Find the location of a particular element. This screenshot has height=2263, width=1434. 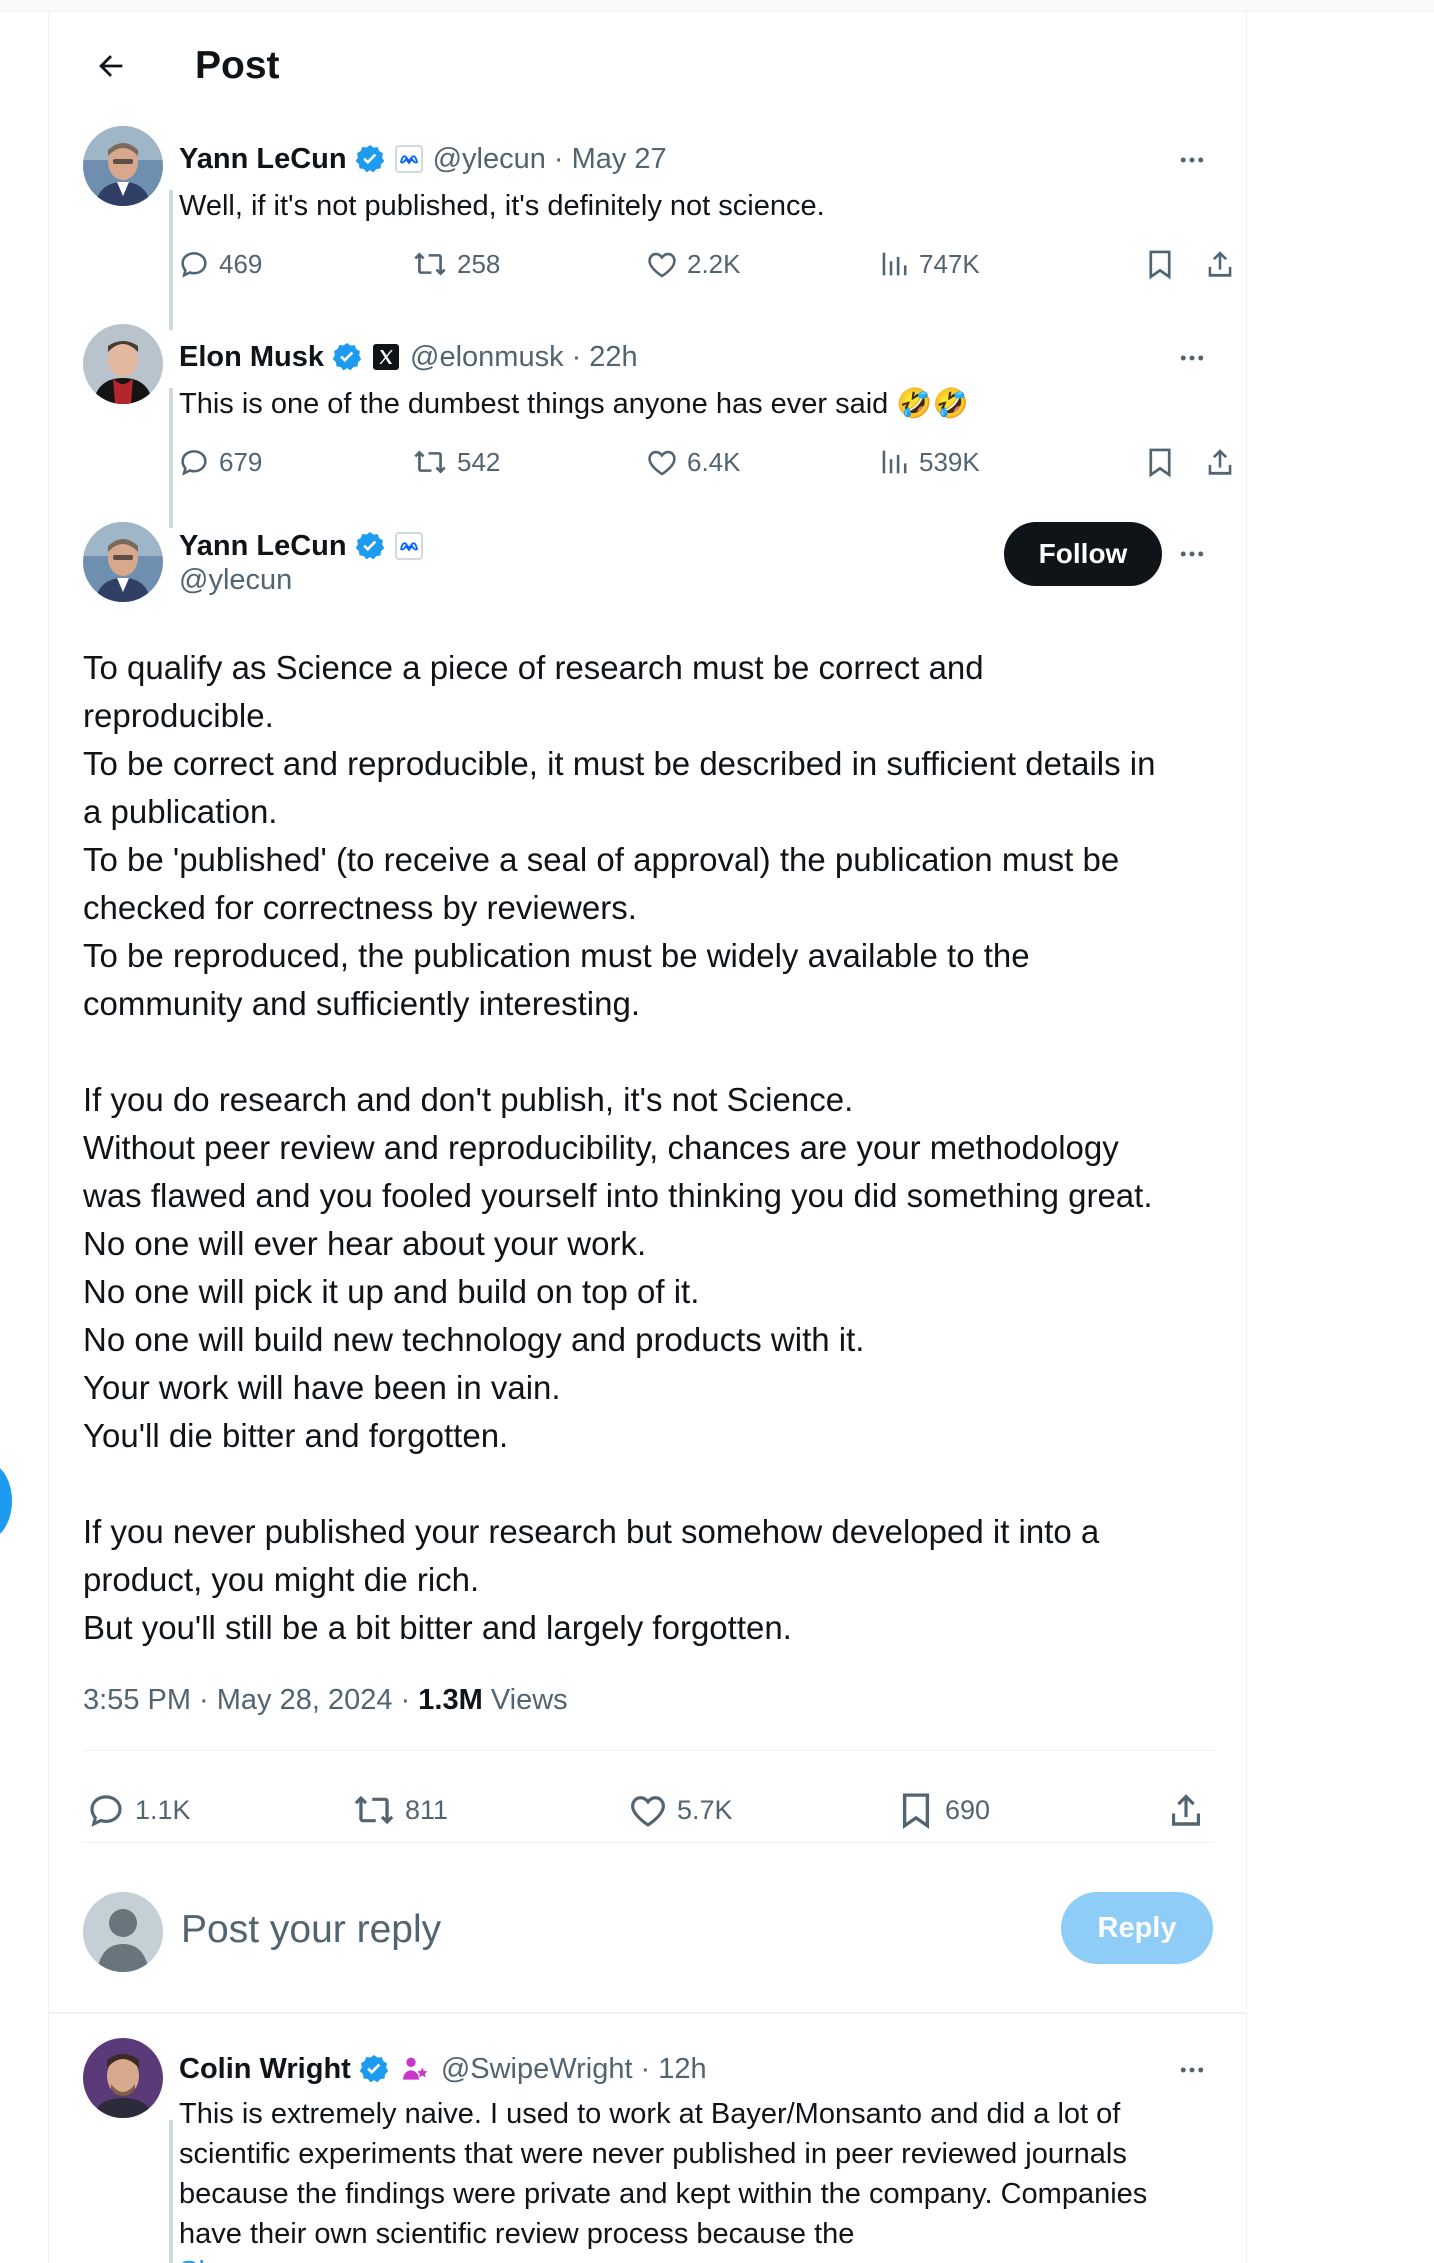

reply-button: 469 is located at coordinates (219, 264).